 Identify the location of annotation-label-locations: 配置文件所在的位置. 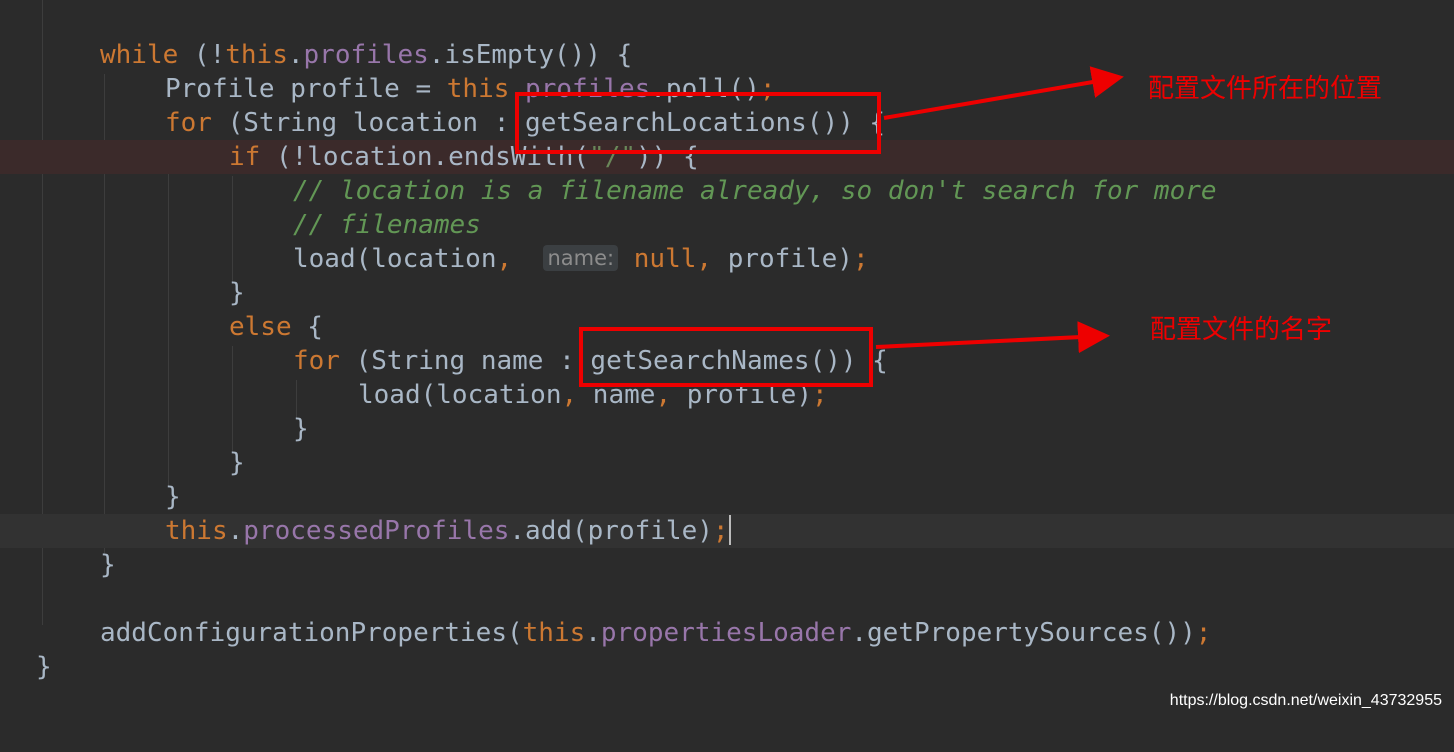
(1265, 89).